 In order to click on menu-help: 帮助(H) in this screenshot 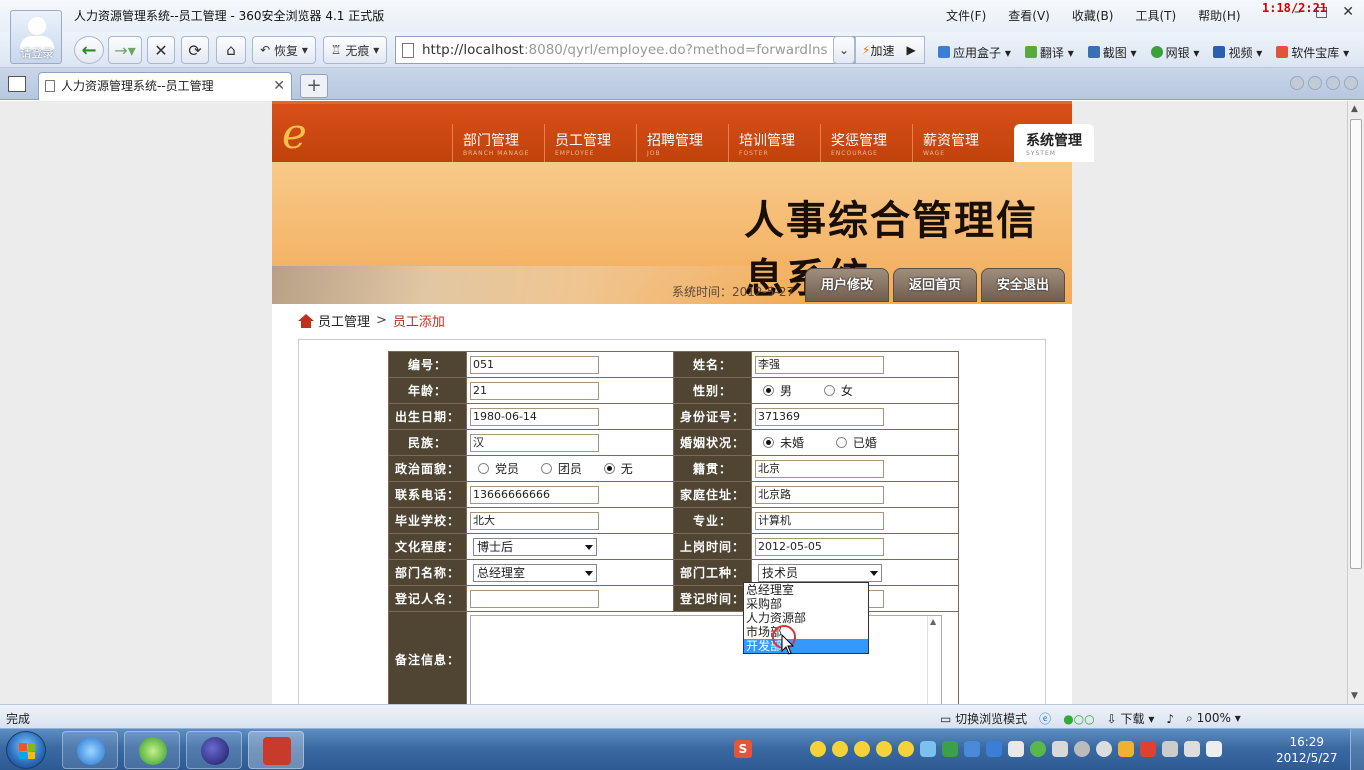, I will do `click(1219, 15)`.